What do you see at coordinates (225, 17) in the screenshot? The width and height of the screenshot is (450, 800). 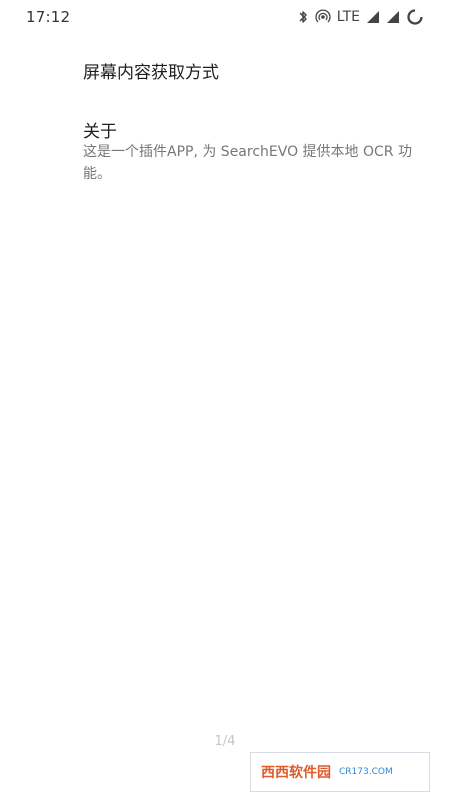 I see `status-bar: 17:12 LTE` at bounding box center [225, 17].